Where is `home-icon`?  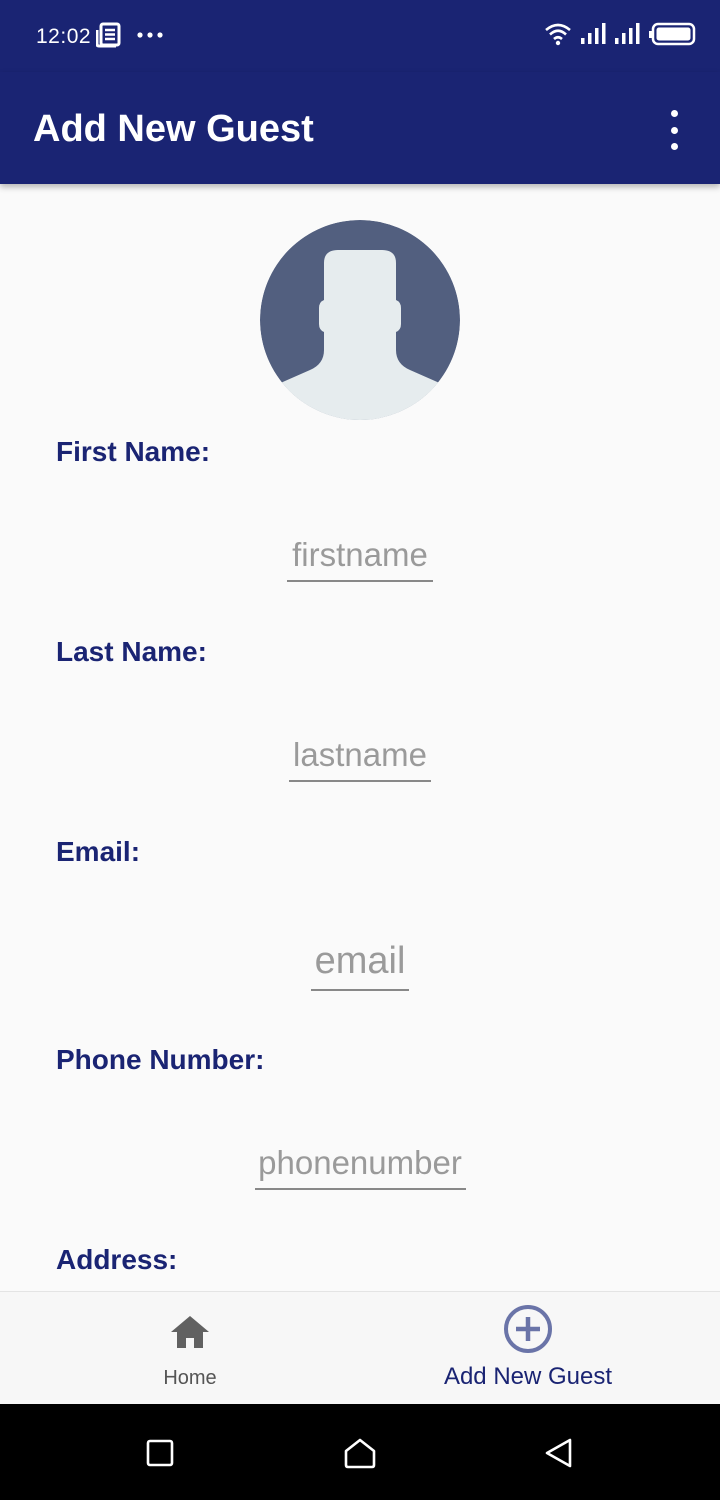 home-icon is located at coordinates (190, 1332).